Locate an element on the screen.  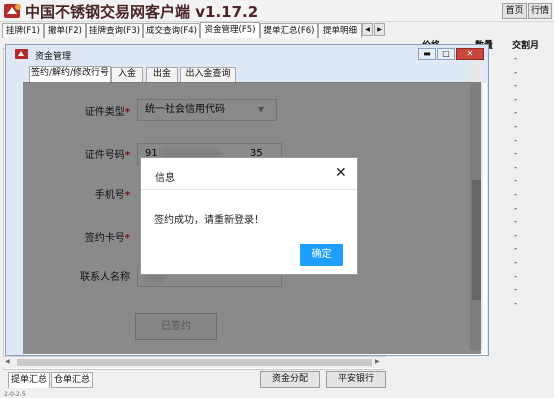
tab-scroll-right-icon: ▶ is located at coordinates (379, 29).